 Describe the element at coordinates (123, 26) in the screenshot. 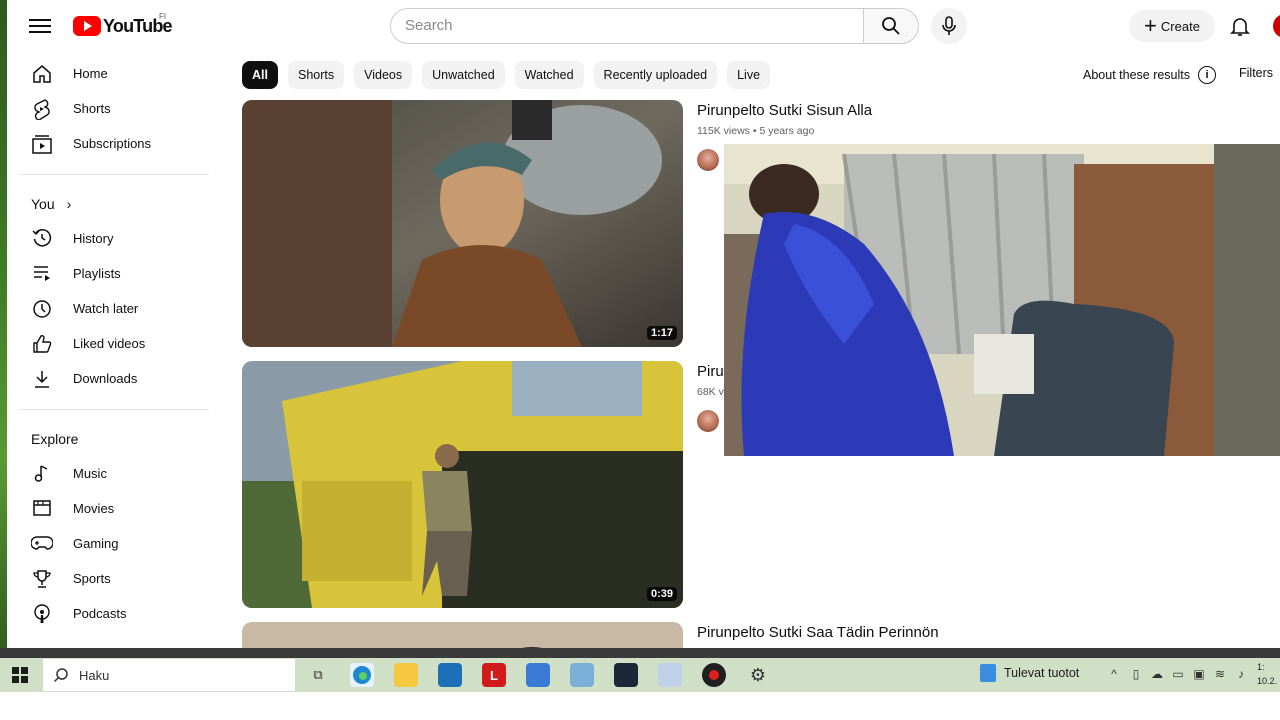

I see `youtube-logo: YouTube` at that location.